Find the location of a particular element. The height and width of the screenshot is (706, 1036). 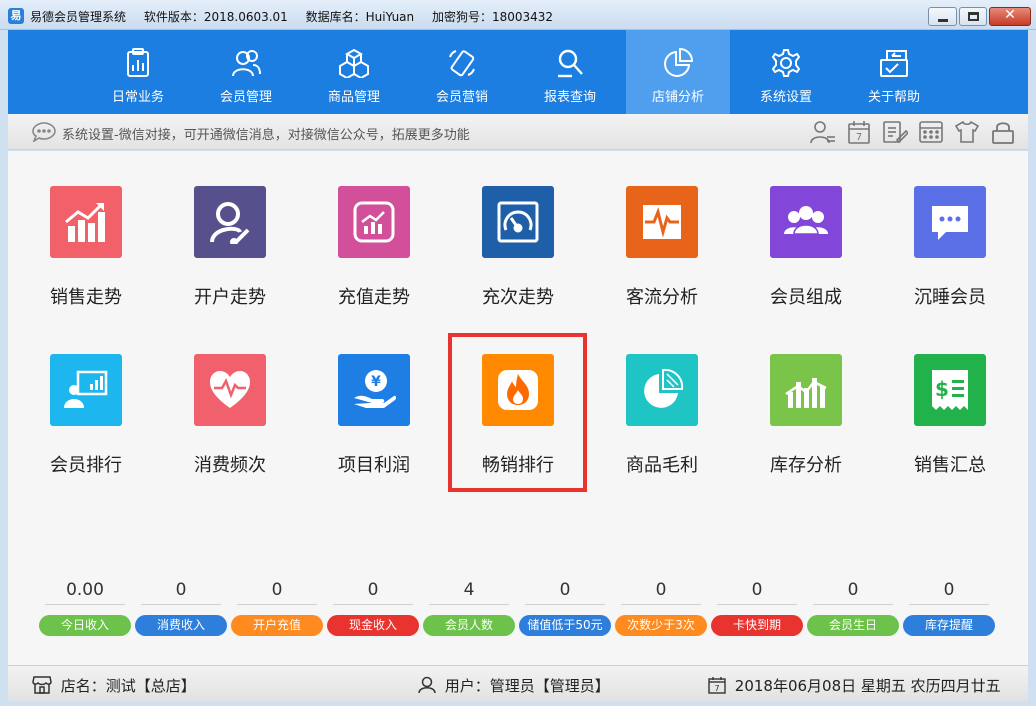

nav-member-management: 会员管理 is located at coordinates (246, 72).